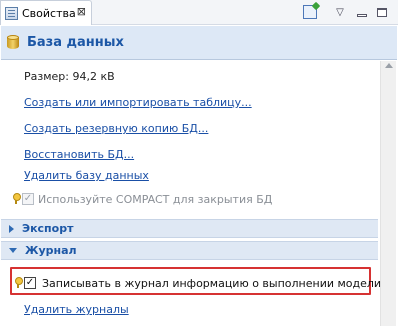  Describe the element at coordinates (199, 12) in the screenshot. I see `view-tab-bar: Свойства ⊠ ▽` at that location.